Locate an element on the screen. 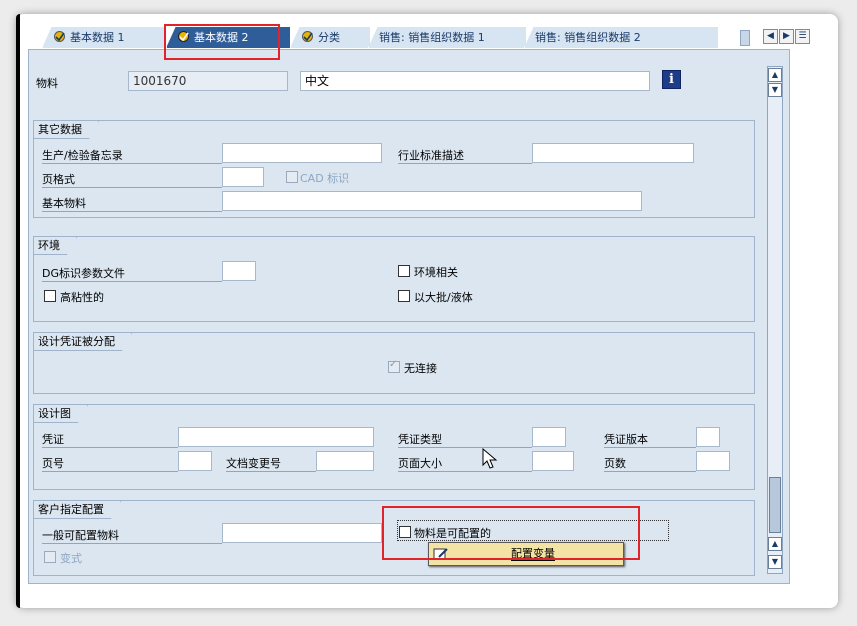 This screenshot has height=626, width=857. tab-next-icon: ▶ is located at coordinates (786, 36).